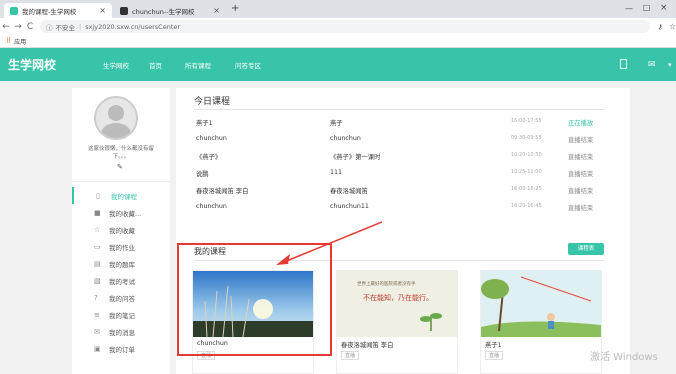 The image size is (676, 374). Describe the element at coordinates (493, 345) in the screenshot. I see `course-card-title: 燕子1` at that location.